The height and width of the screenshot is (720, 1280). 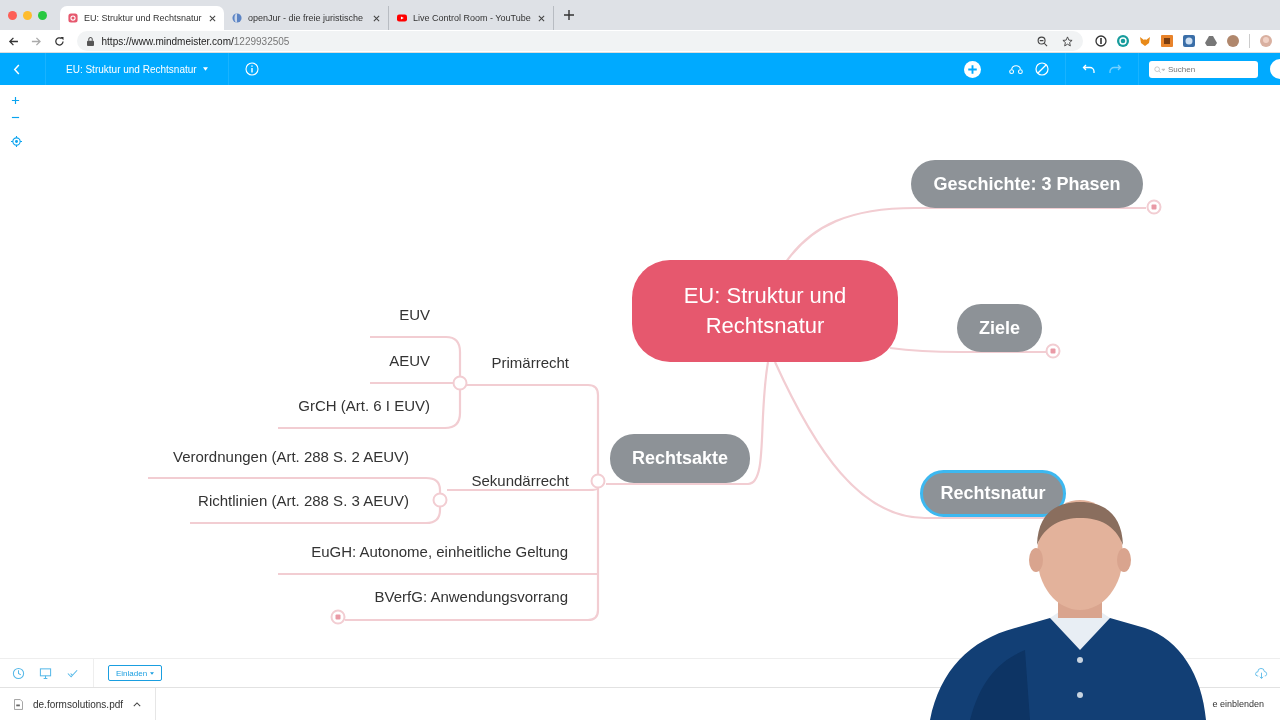 I want to click on subtopic-label: Richtlinien (Art. 288 S. 3 AEUV), so click(x=303, y=501).